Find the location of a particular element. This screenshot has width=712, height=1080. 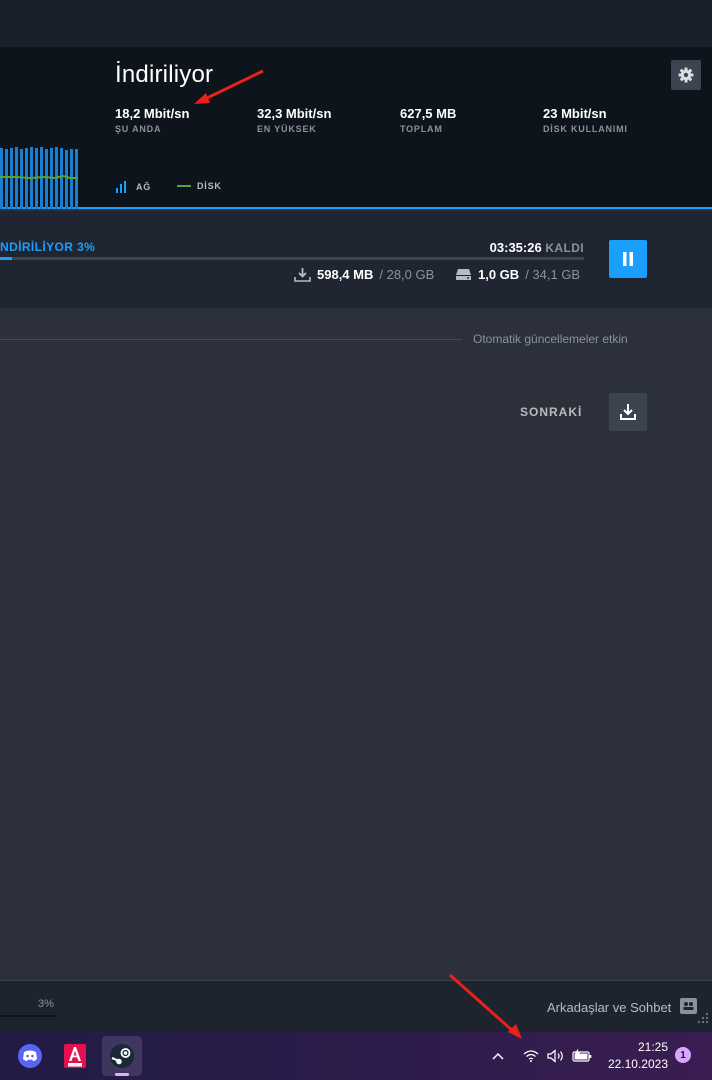

disk-total: / 34,1 GB is located at coordinates (553, 274).